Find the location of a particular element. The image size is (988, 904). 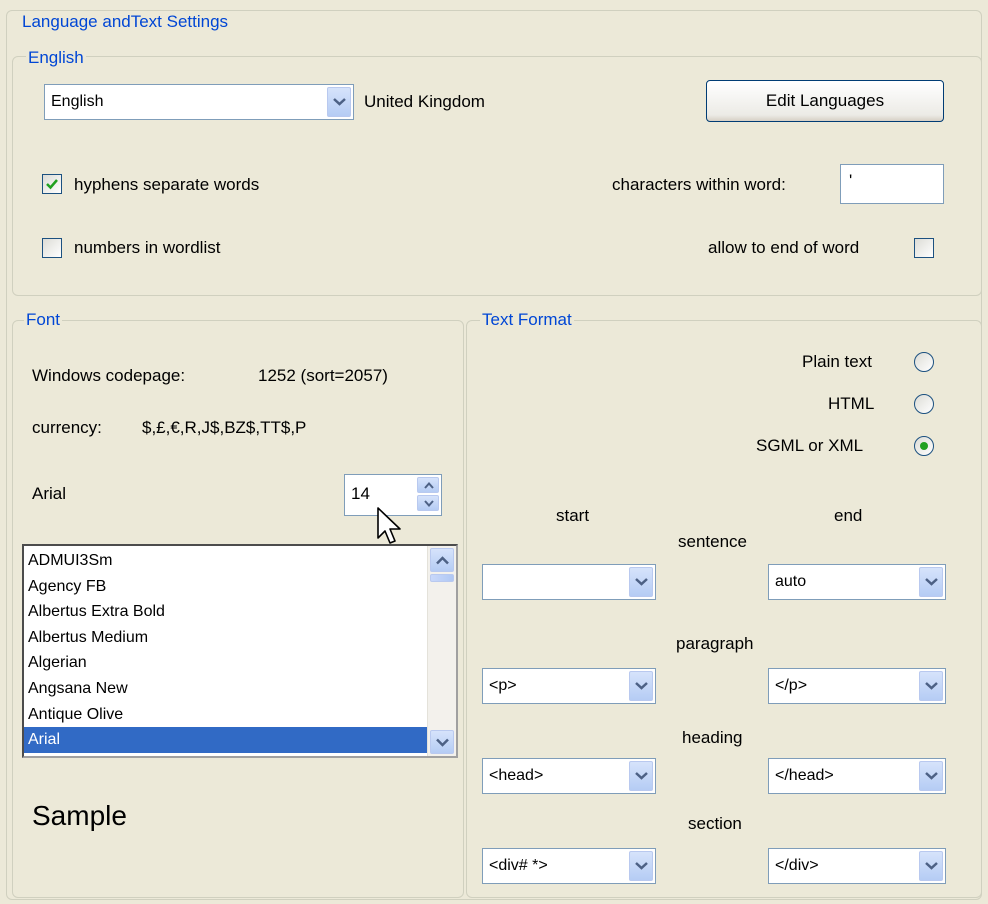

sgml-xml-radio is located at coordinates (924, 446).